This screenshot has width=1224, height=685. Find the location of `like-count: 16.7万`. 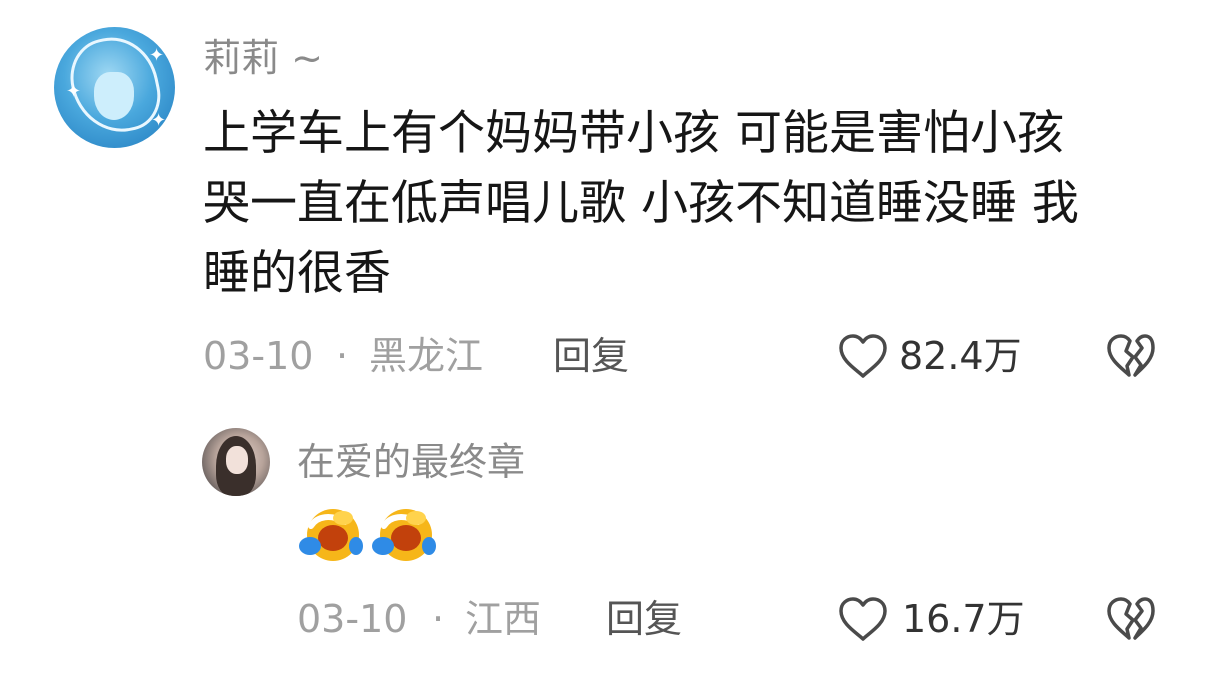

like-count: 16.7万 is located at coordinates (963, 619).